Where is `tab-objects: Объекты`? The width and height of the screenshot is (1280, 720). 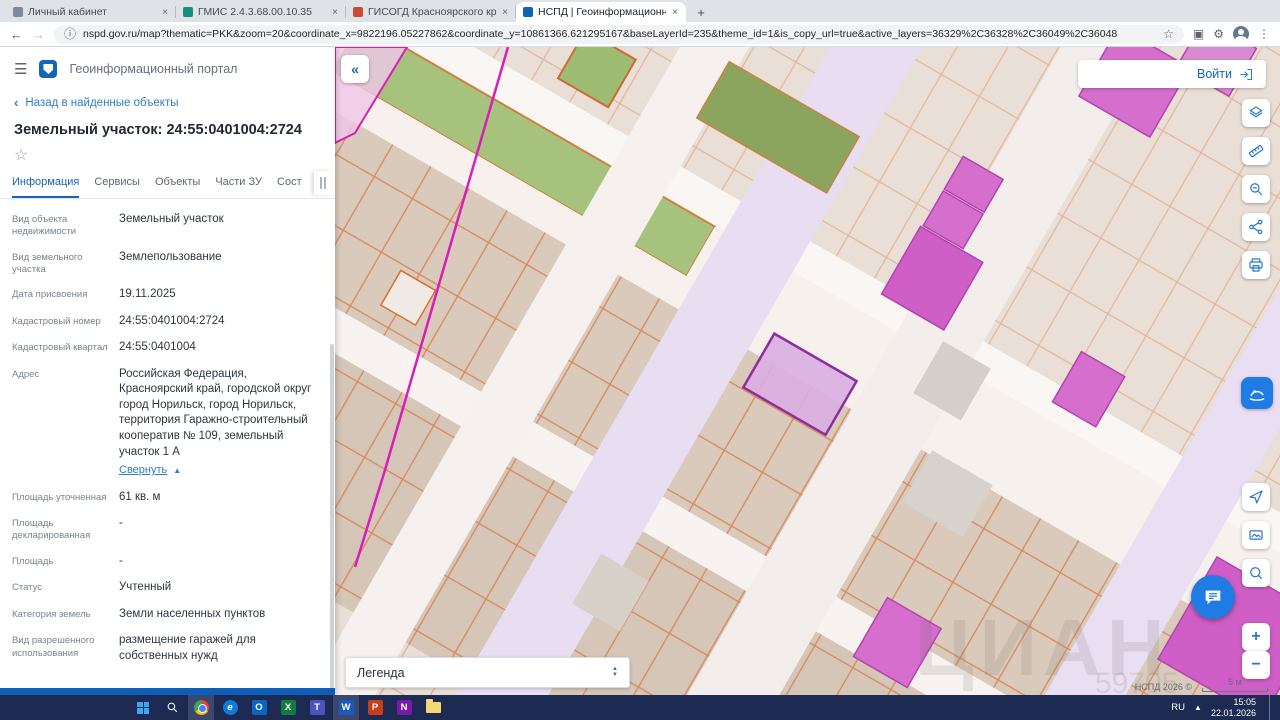 tab-objects: Объекты is located at coordinates (177, 187).